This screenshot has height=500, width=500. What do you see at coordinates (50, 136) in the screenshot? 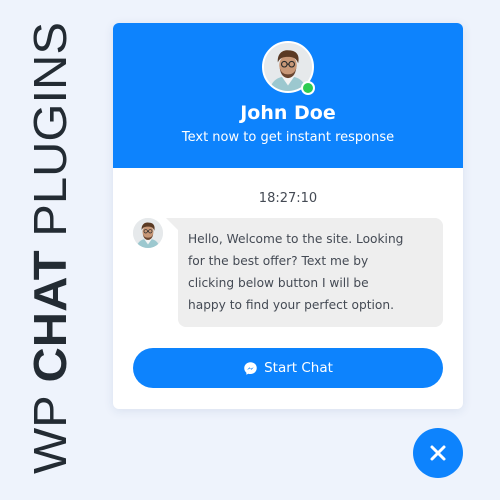
I see `brand-part-plugins: PLUGINS` at bounding box center [50, 136].